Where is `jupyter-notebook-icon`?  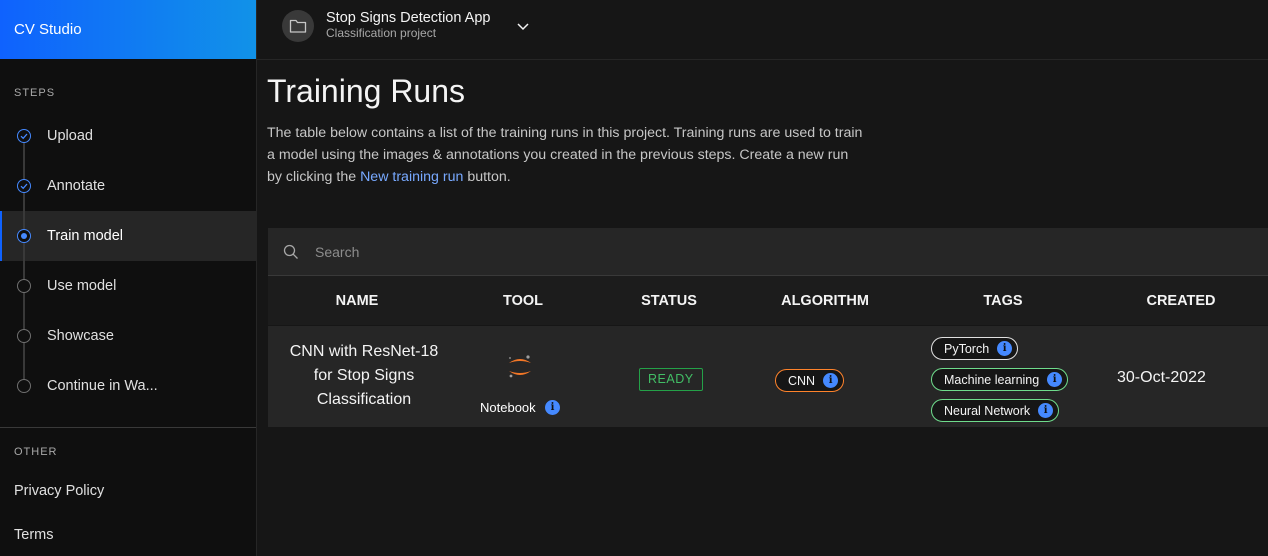 jupyter-notebook-icon is located at coordinates (520, 366).